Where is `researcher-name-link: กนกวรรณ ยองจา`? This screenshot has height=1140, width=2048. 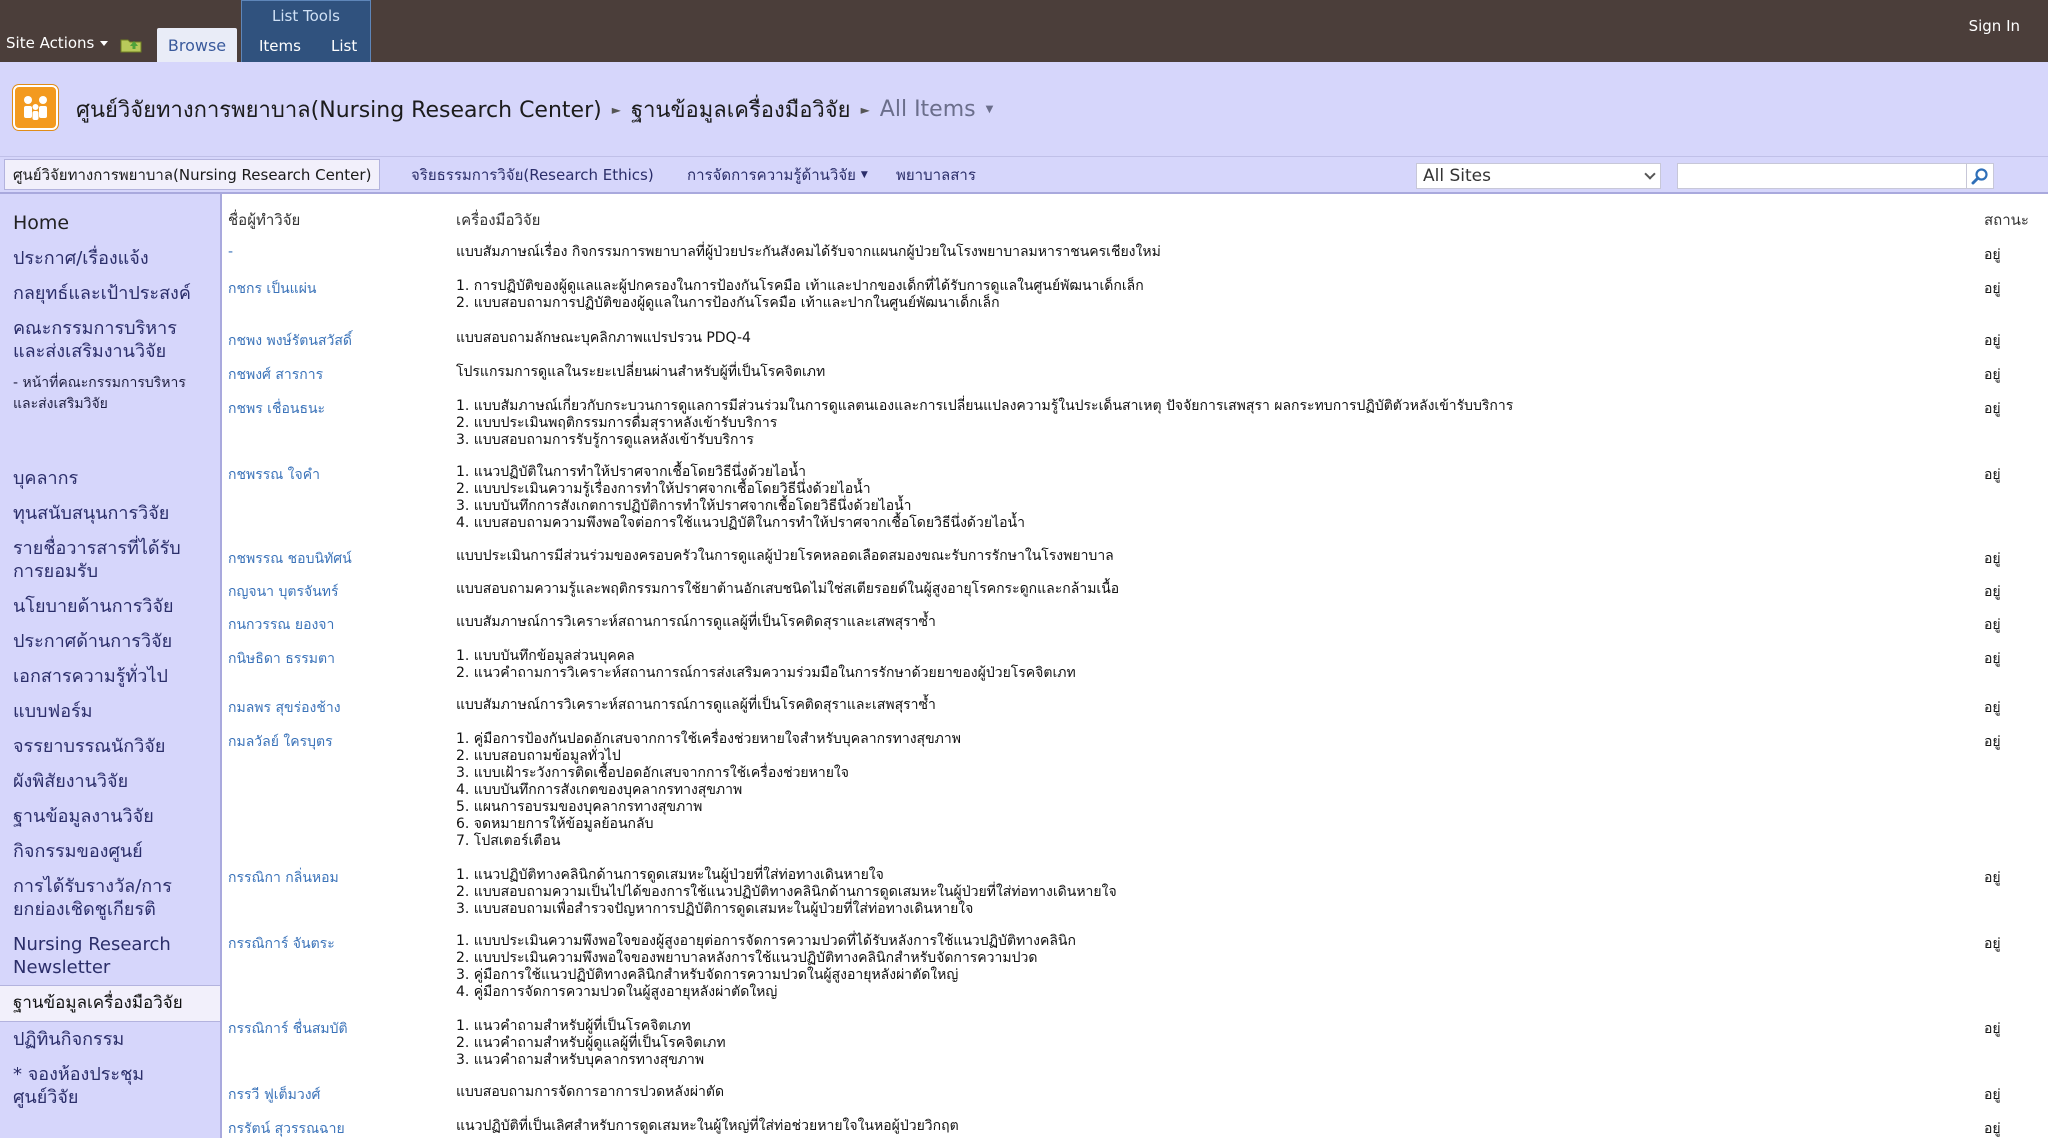 researcher-name-link: กนกวรรณ ยองจา is located at coordinates (281, 625).